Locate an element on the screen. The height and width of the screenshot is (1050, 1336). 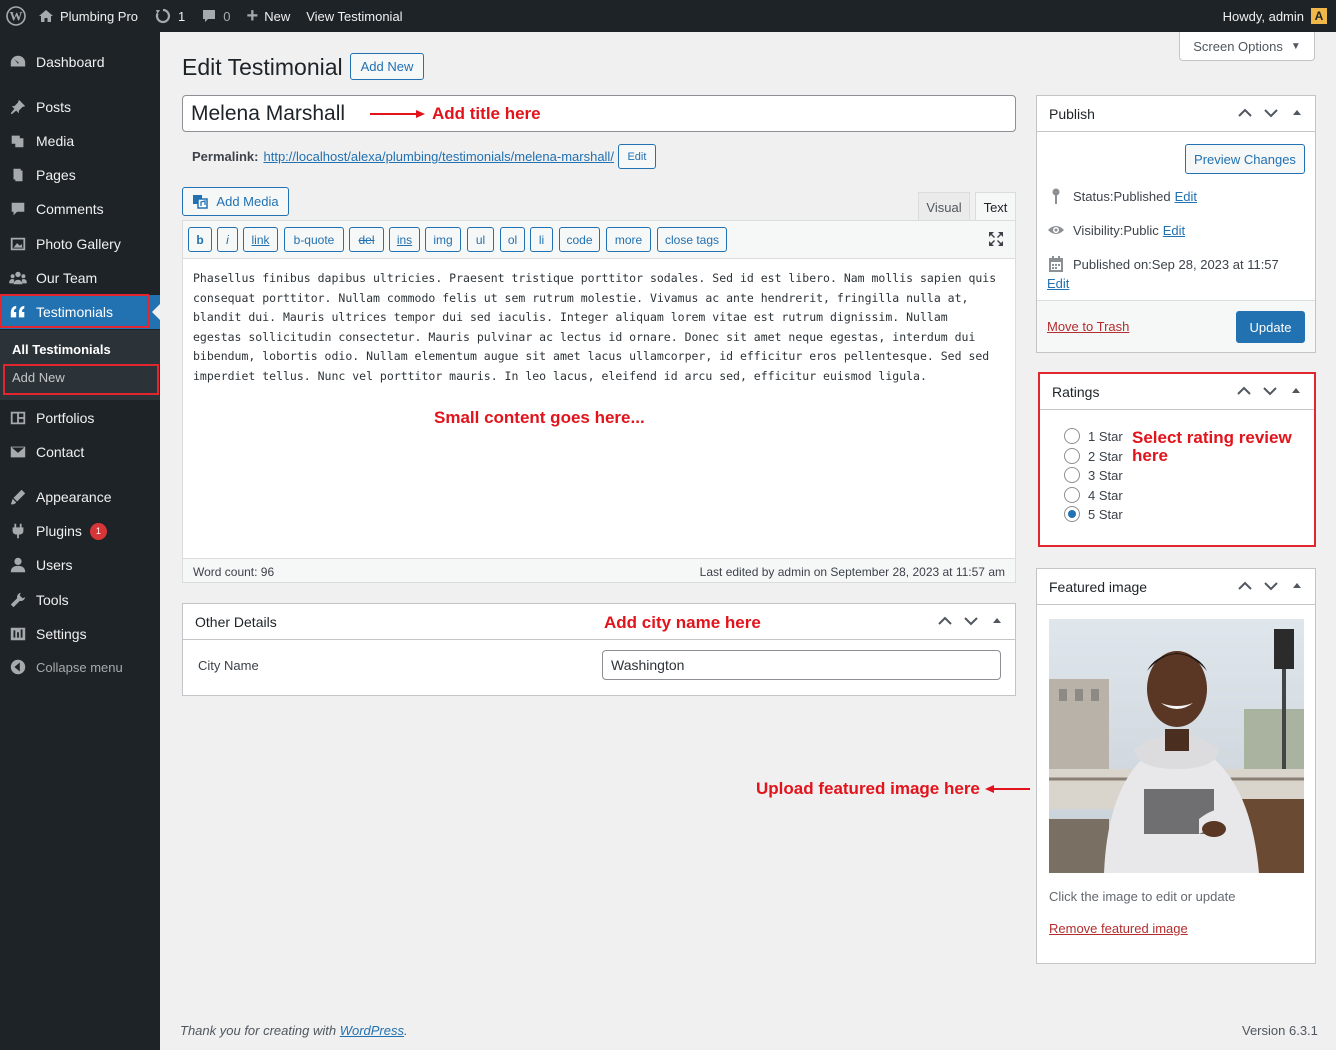
qt-more-button: more is located at coordinates (628, 239).